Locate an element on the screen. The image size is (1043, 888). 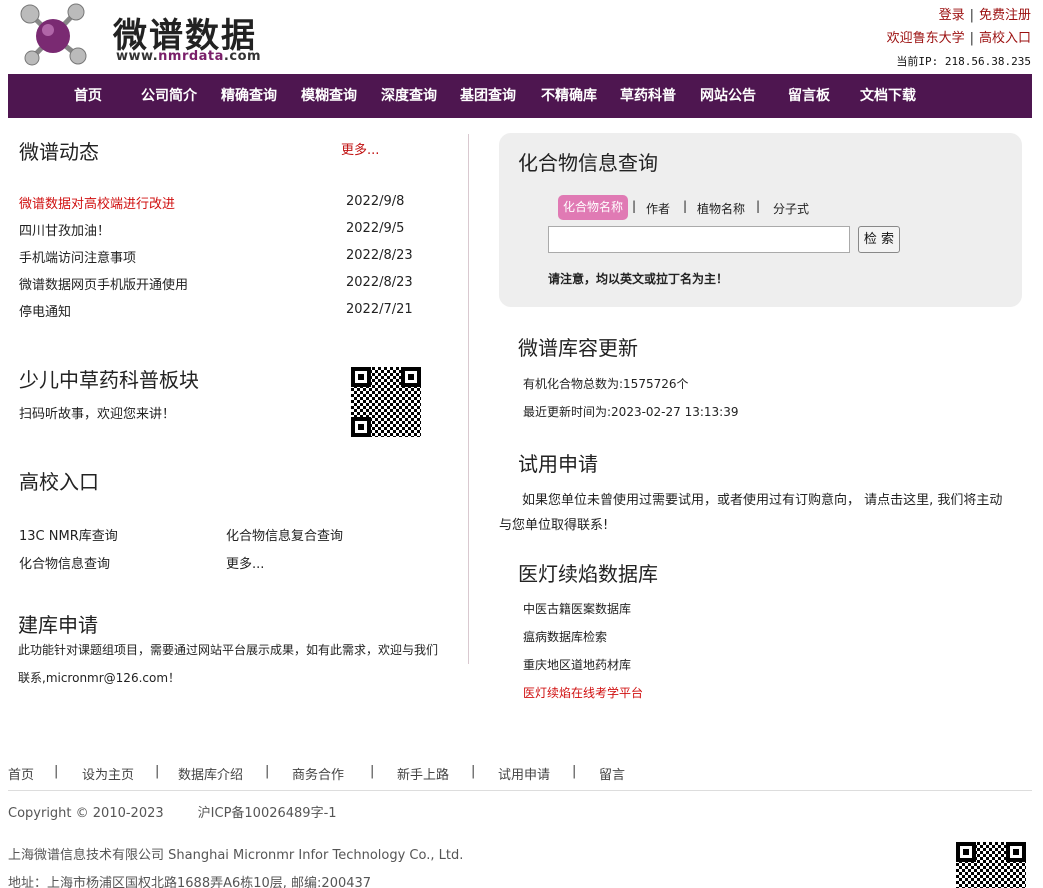
search-button: 检 索 is located at coordinates (879, 239).